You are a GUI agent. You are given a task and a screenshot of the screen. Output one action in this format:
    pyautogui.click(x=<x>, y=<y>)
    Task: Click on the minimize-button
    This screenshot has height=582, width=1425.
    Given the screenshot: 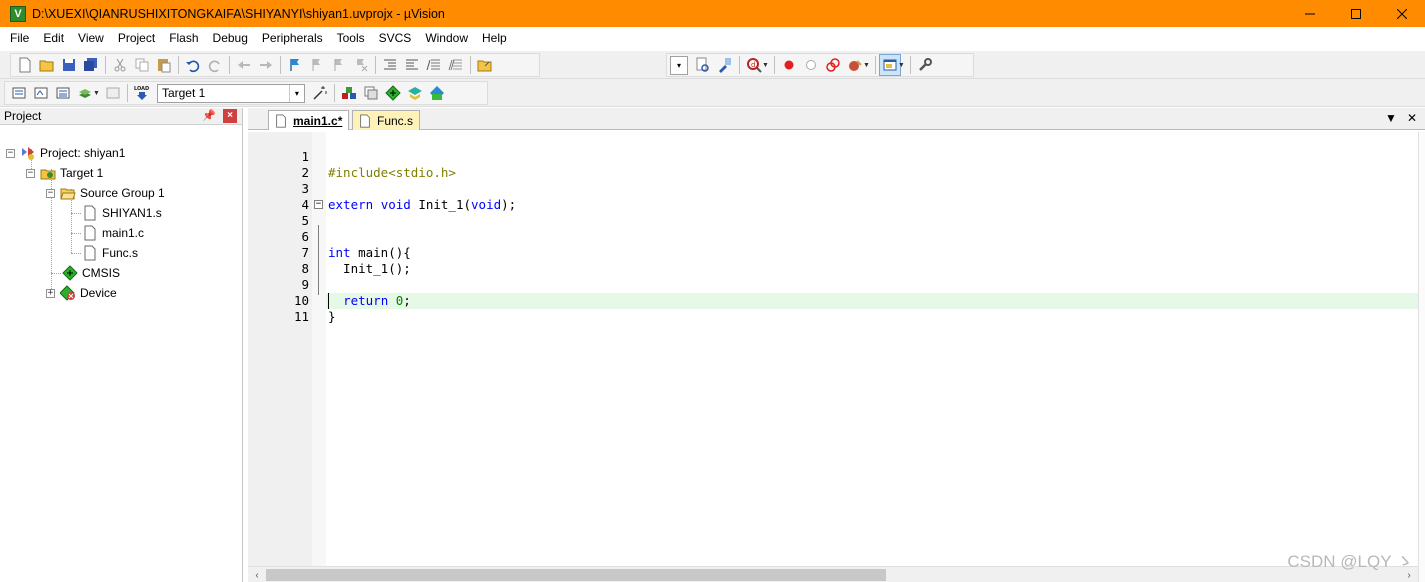 What is the action you would take?
    pyautogui.click(x=1310, y=13)
    